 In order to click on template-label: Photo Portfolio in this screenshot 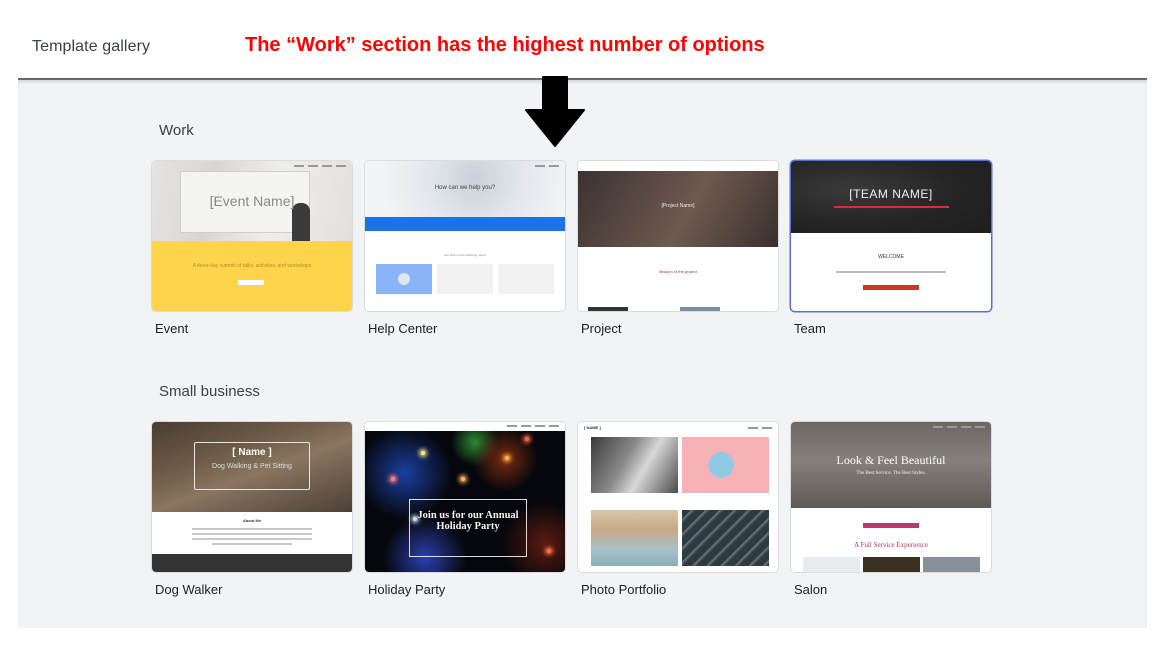, I will do `click(624, 589)`.